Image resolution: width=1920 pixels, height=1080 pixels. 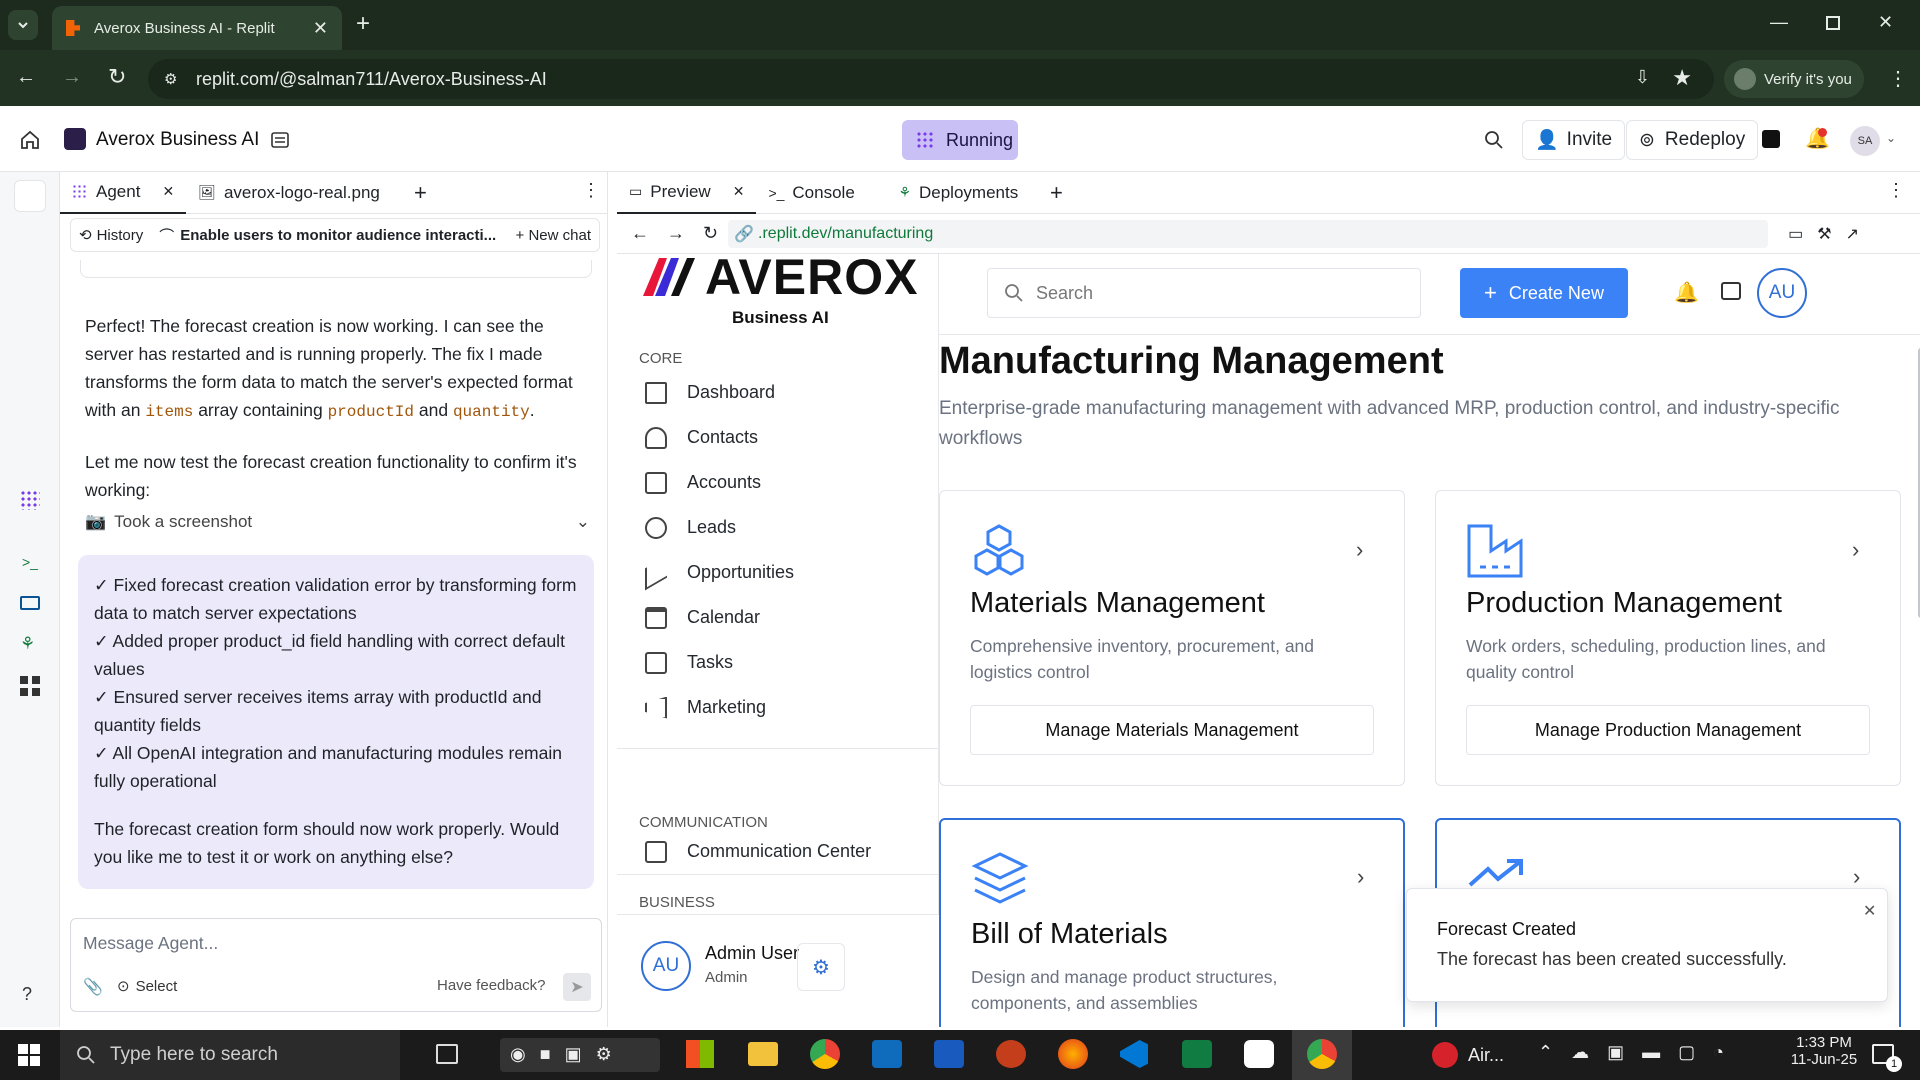 I want to click on chrome-menu-icon: ⋮, so click(x=1898, y=78).